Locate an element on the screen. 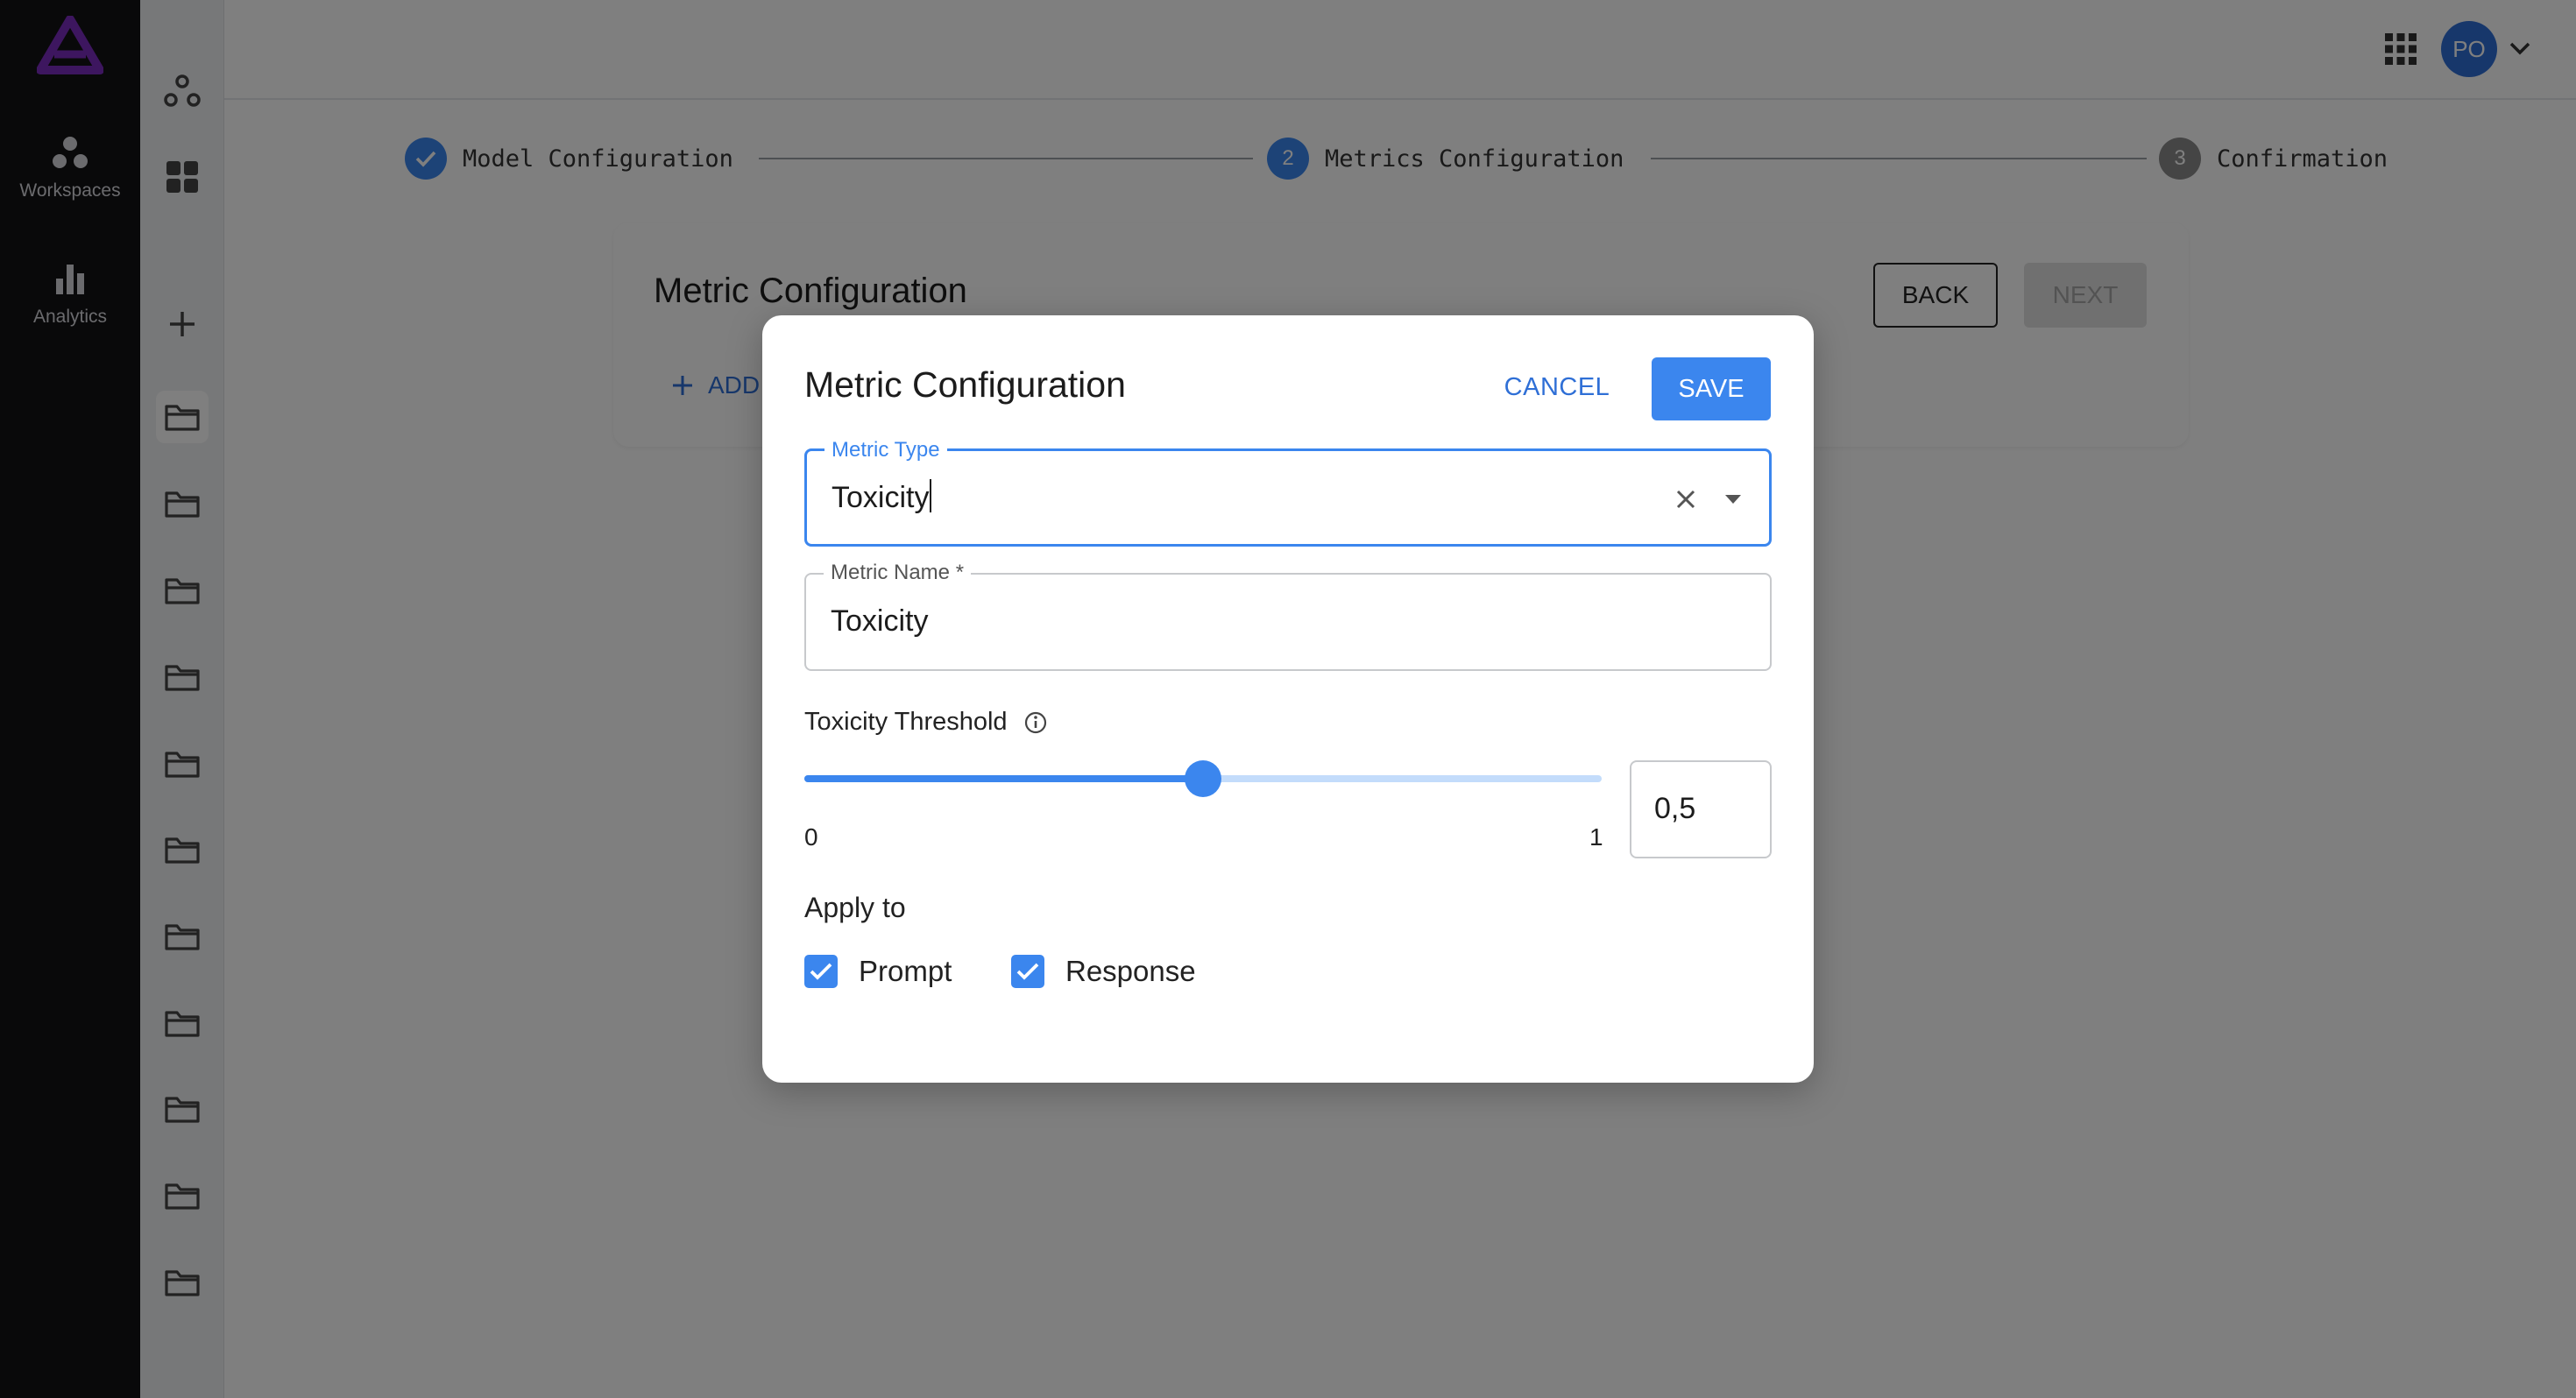  threshold-value-input: 0,5 is located at coordinates (1701, 809).